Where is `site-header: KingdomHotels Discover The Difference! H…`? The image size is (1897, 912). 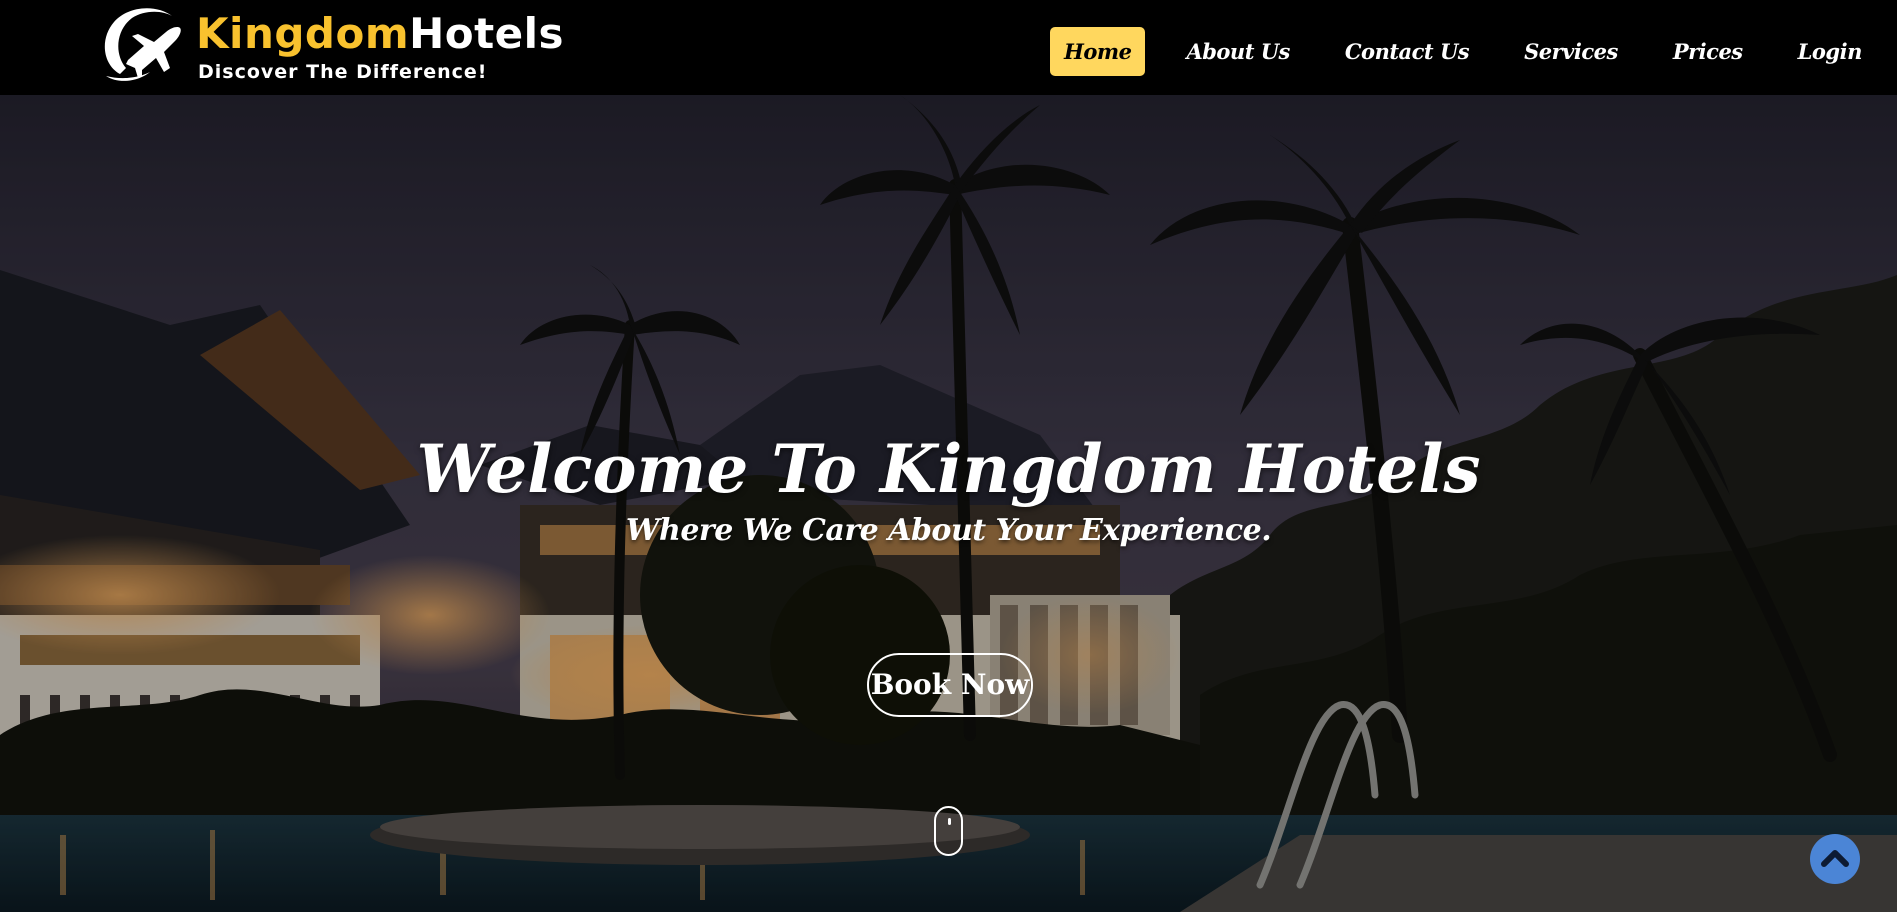
site-header: KingdomHotels Discover The Difference! H… is located at coordinates (948, 47).